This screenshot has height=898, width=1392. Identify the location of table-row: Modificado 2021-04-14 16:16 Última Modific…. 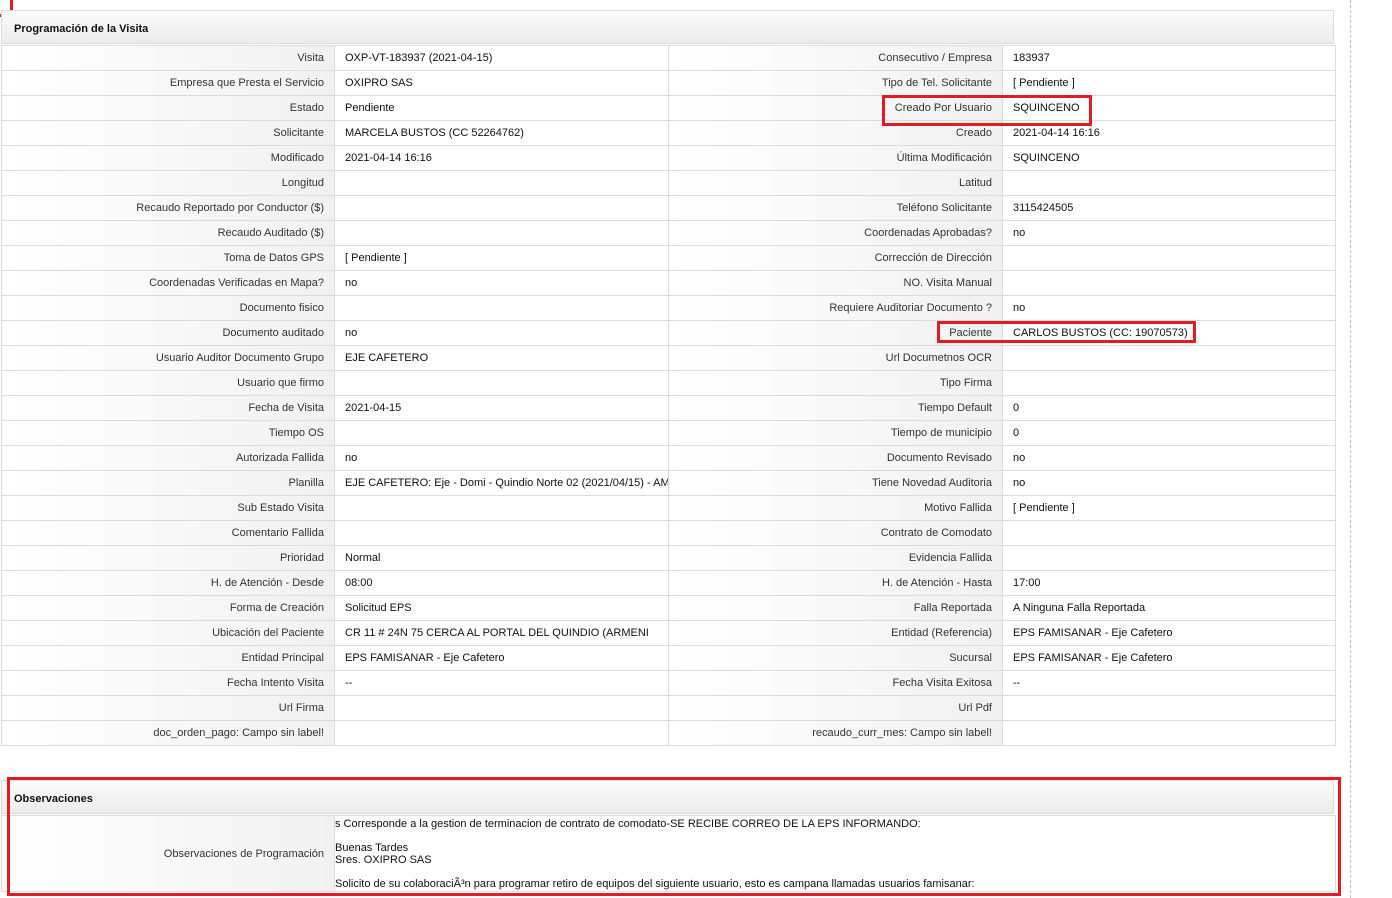
(668, 158).